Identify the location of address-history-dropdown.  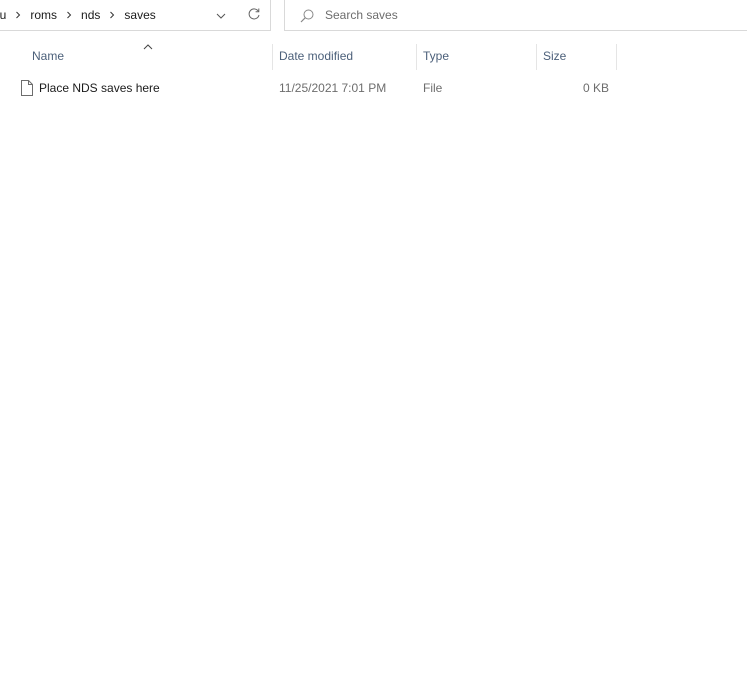
(221, 15).